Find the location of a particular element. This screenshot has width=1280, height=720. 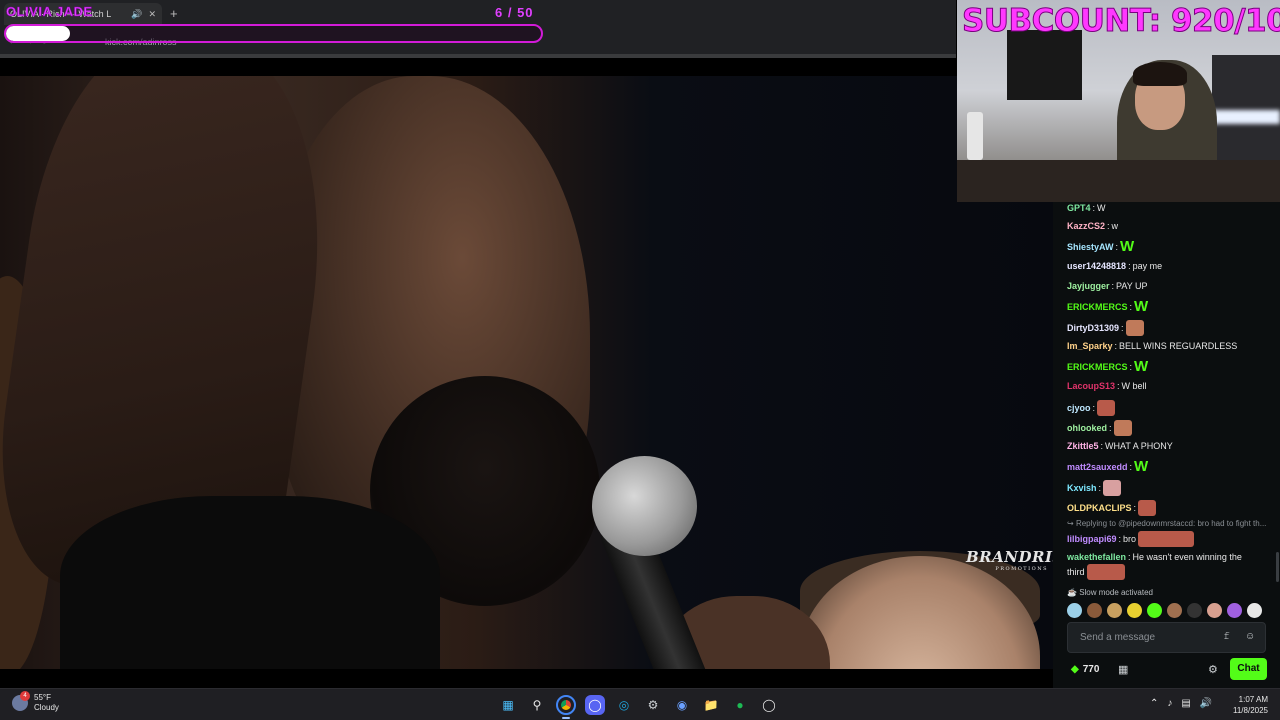

chat-send-button: Chat is located at coordinates (1248, 669).